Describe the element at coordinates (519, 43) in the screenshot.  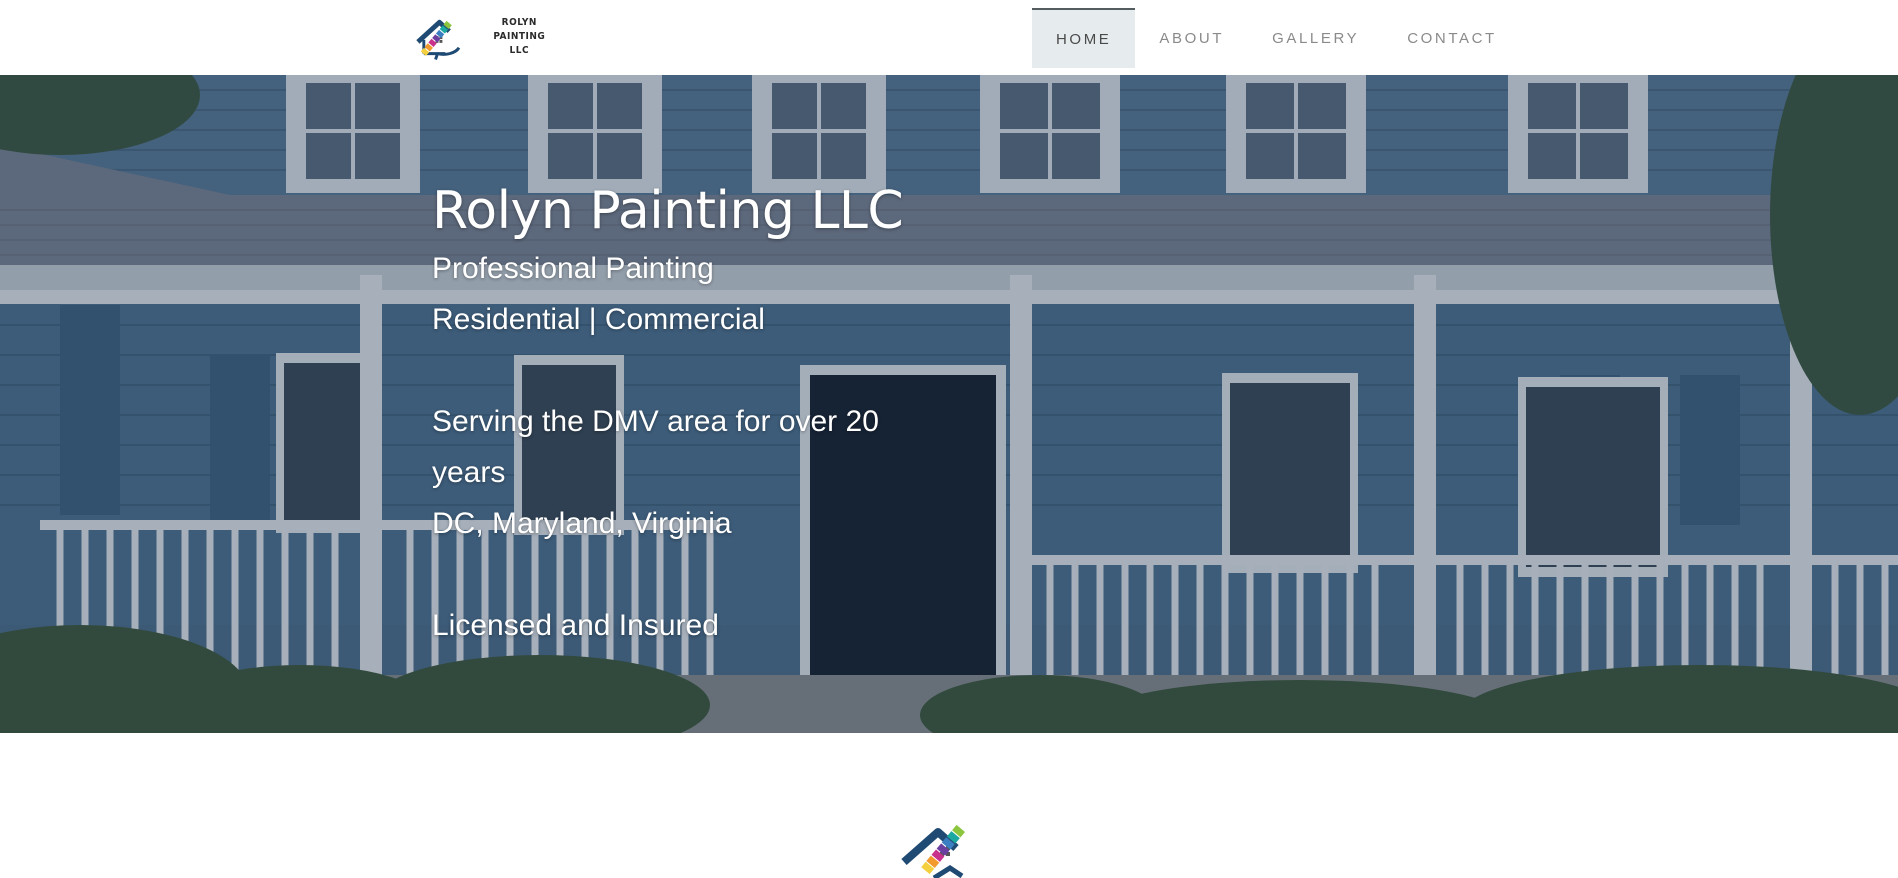
I see `logo-line-2: PAINTING LLC` at that location.